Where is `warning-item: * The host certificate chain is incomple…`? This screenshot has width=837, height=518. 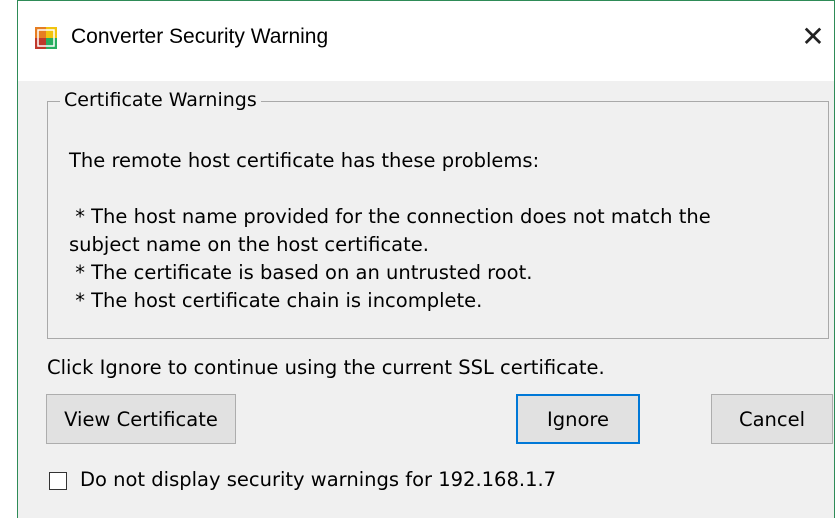
warning-item: * The host certificate chain is incomple… is located at coordinates (276, 300).